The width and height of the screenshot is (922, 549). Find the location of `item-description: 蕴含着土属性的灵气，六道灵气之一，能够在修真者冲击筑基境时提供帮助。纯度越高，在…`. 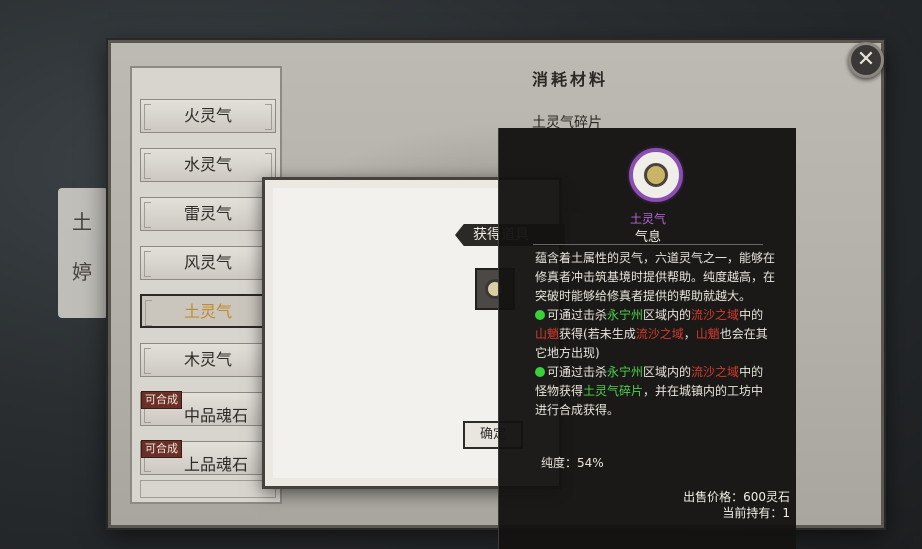

item-description: 蕴含着土属性的灵气，六道灵气之一，能够在修真者冲击筑基境时提供帮助。纯度越高，在… is located at coordinates (655, 334).